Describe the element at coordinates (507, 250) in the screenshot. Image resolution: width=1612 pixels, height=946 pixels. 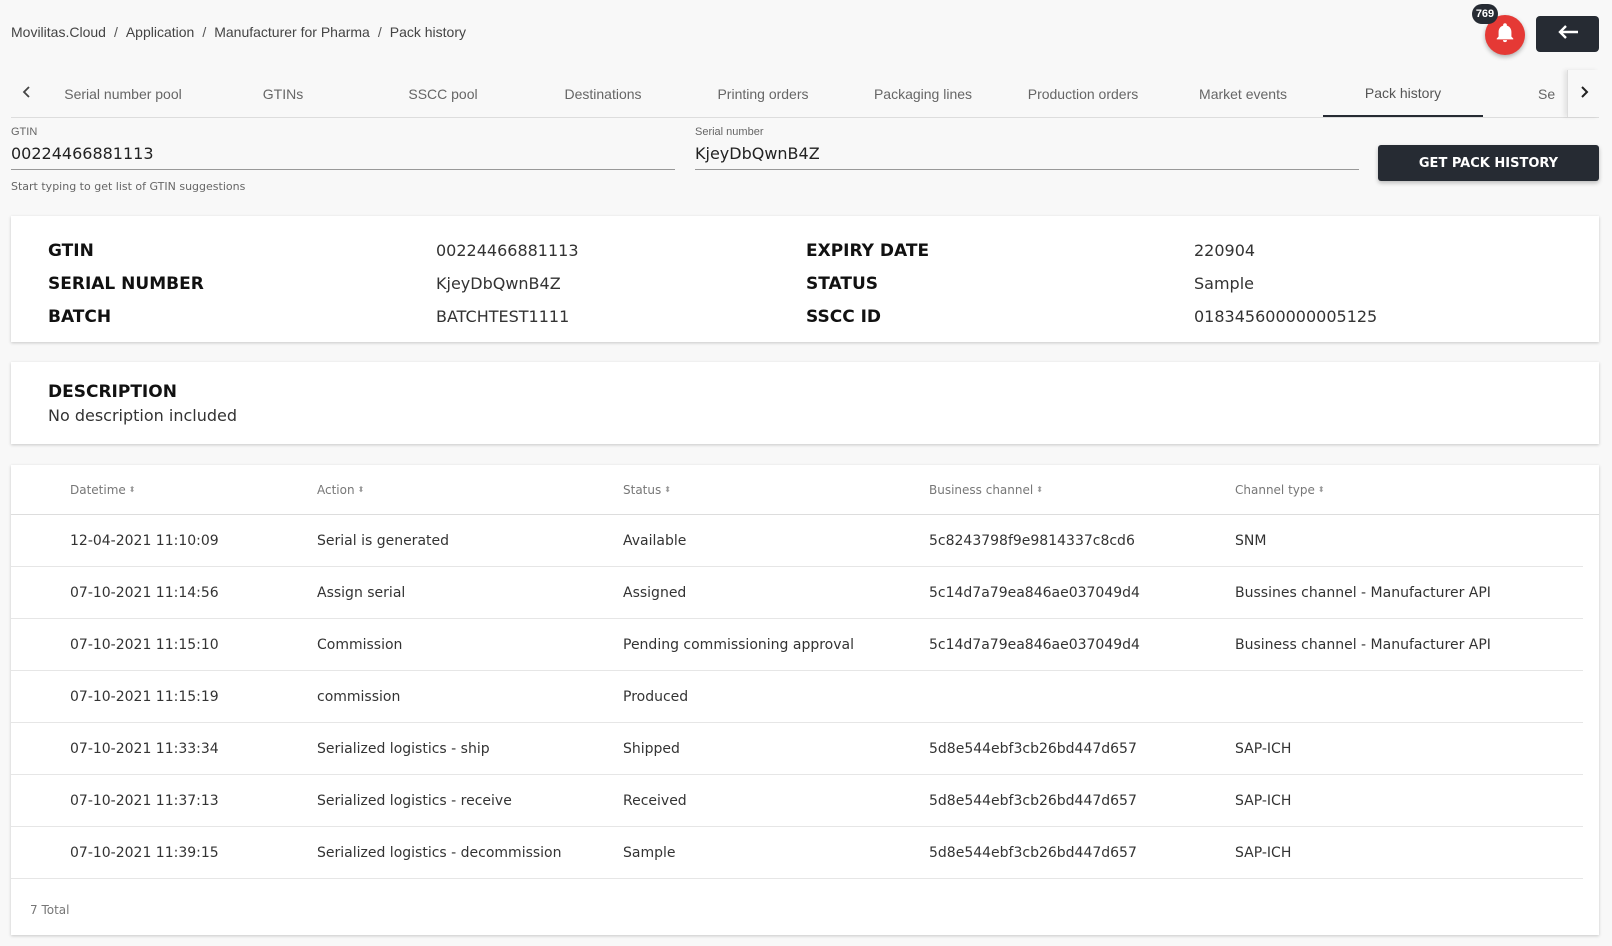
I see `gtin-value: 00224466881113` at that location.